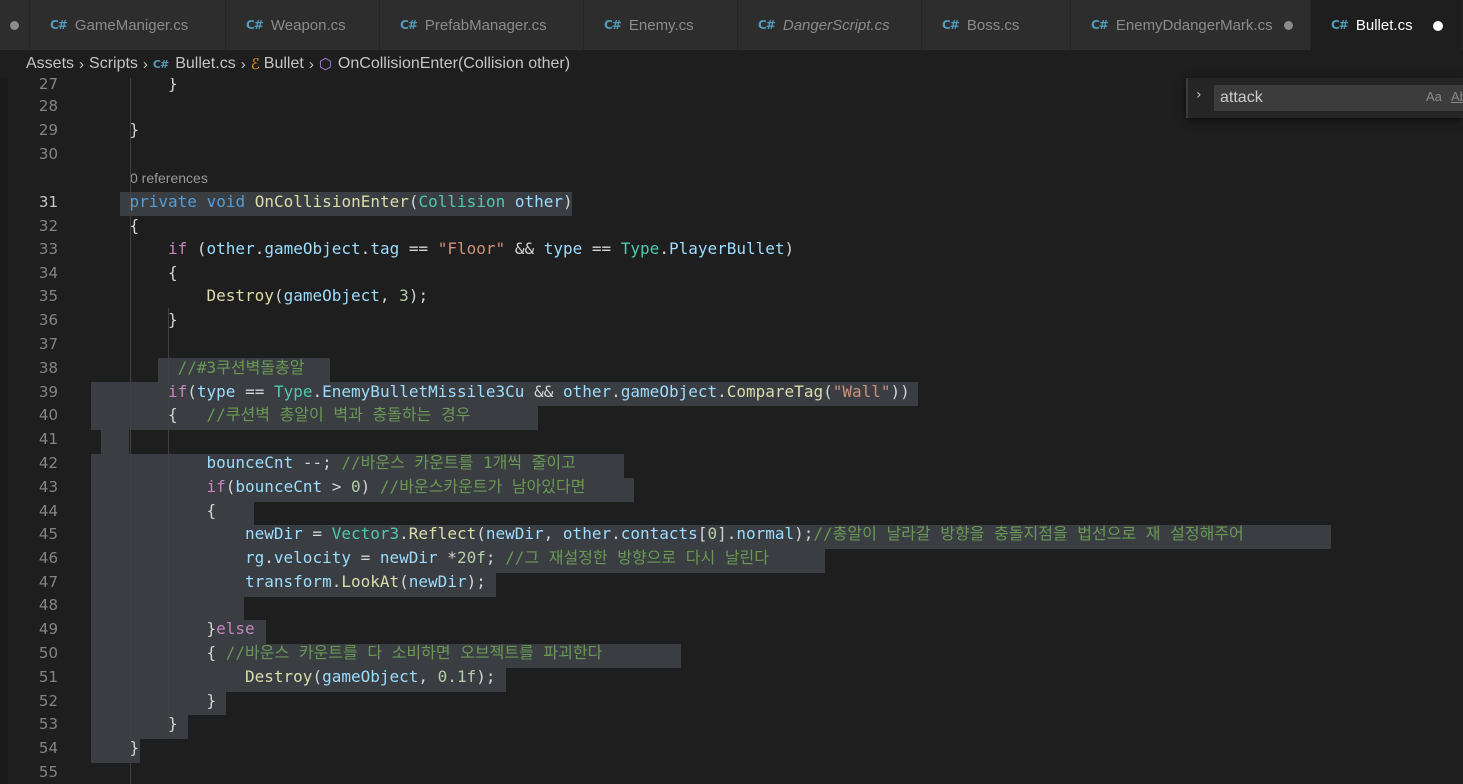  I want to click on toggle-replace-chevron-icon: ›, so click(1199, 95).